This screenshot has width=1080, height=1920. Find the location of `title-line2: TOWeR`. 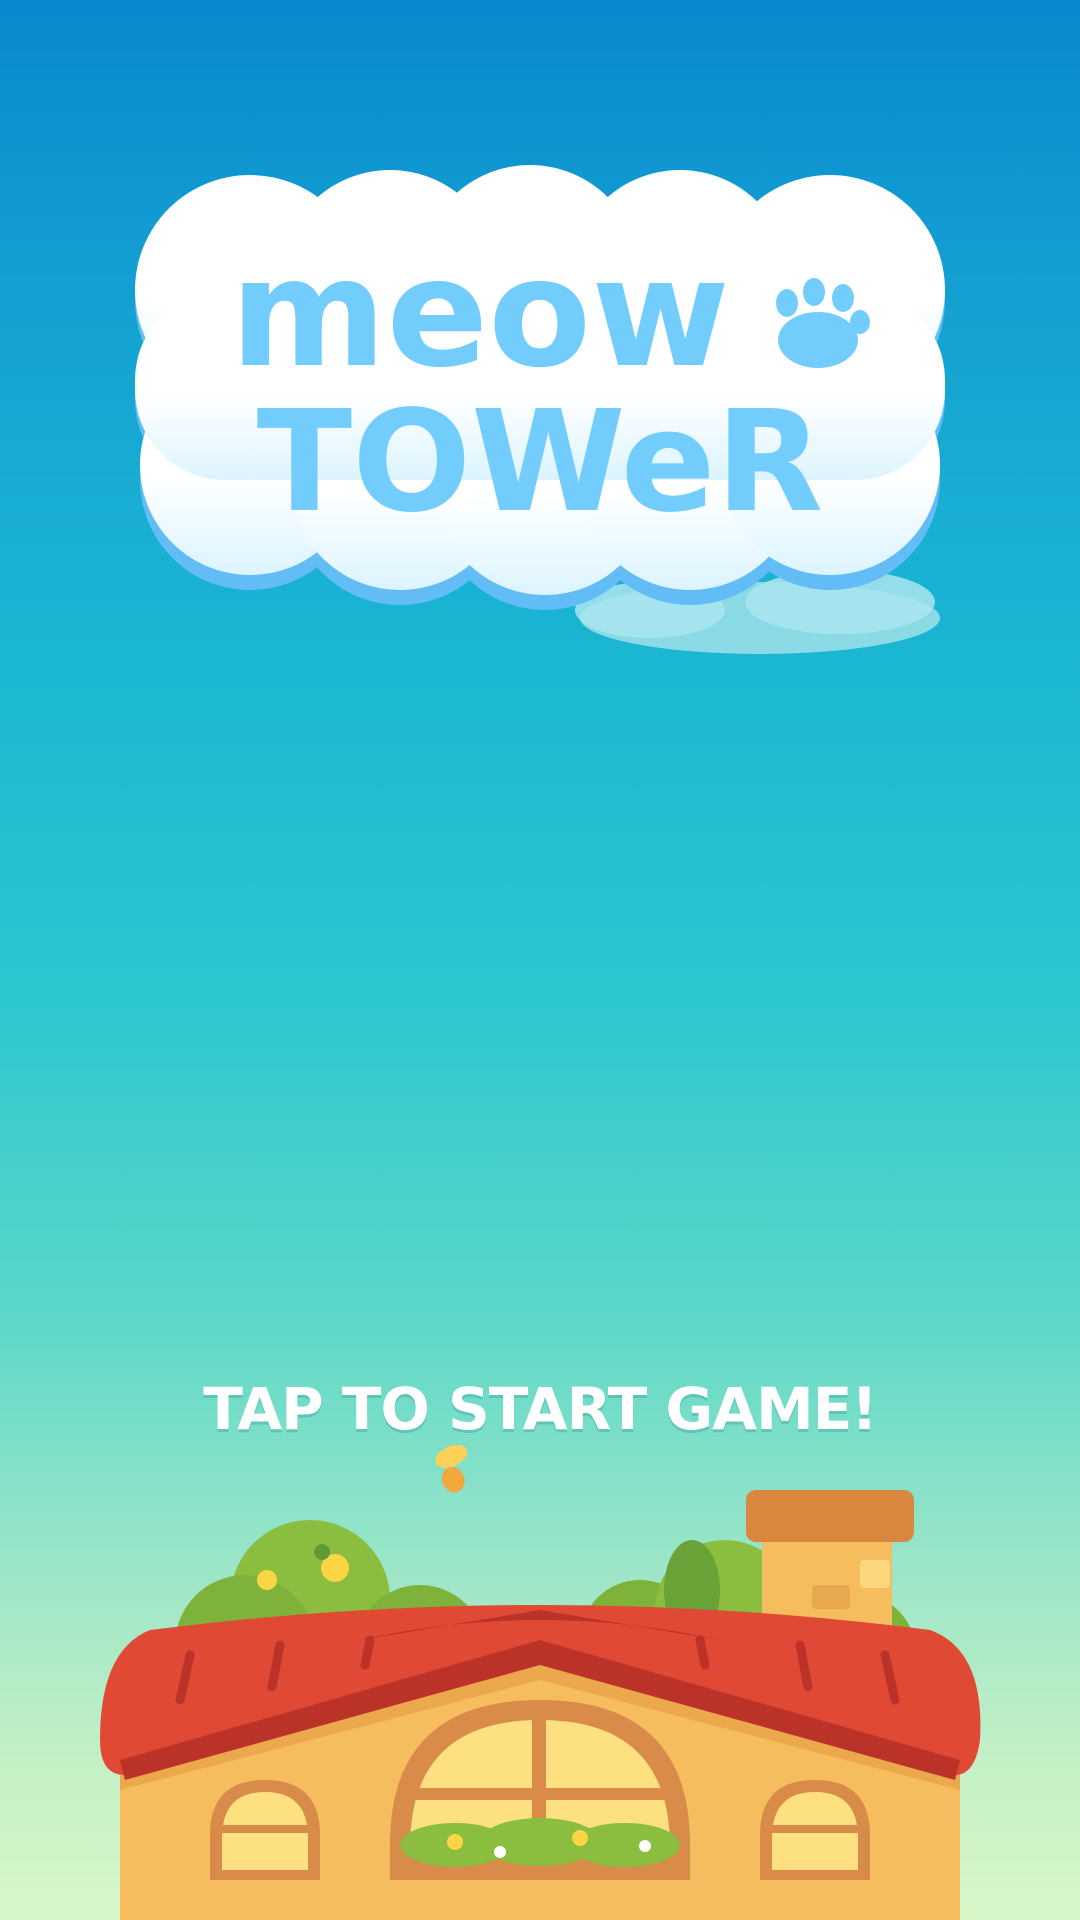

title-line2: TOWeR is located at coordinates (540, 462).